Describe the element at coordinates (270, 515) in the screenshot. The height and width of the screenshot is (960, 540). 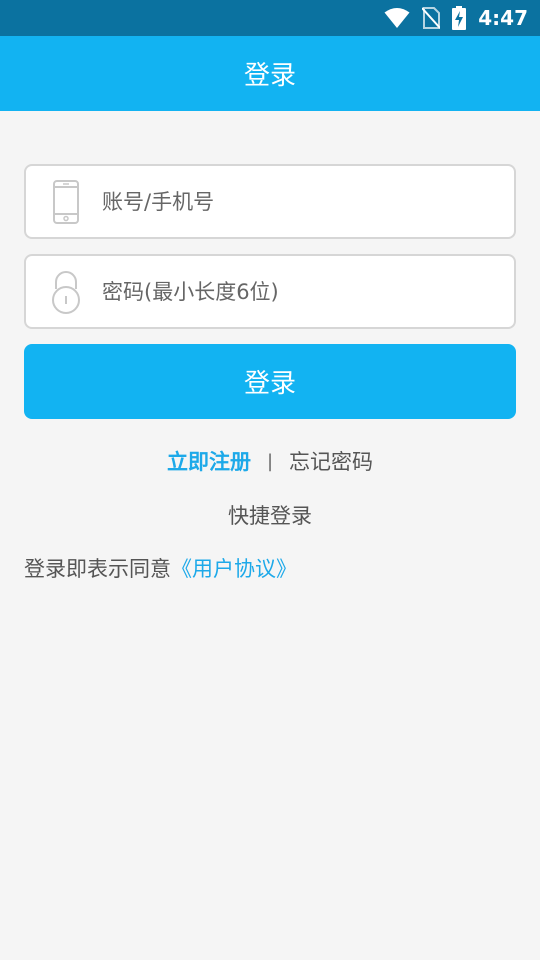
I see `quick-login-link: 快捷登录` at that location.